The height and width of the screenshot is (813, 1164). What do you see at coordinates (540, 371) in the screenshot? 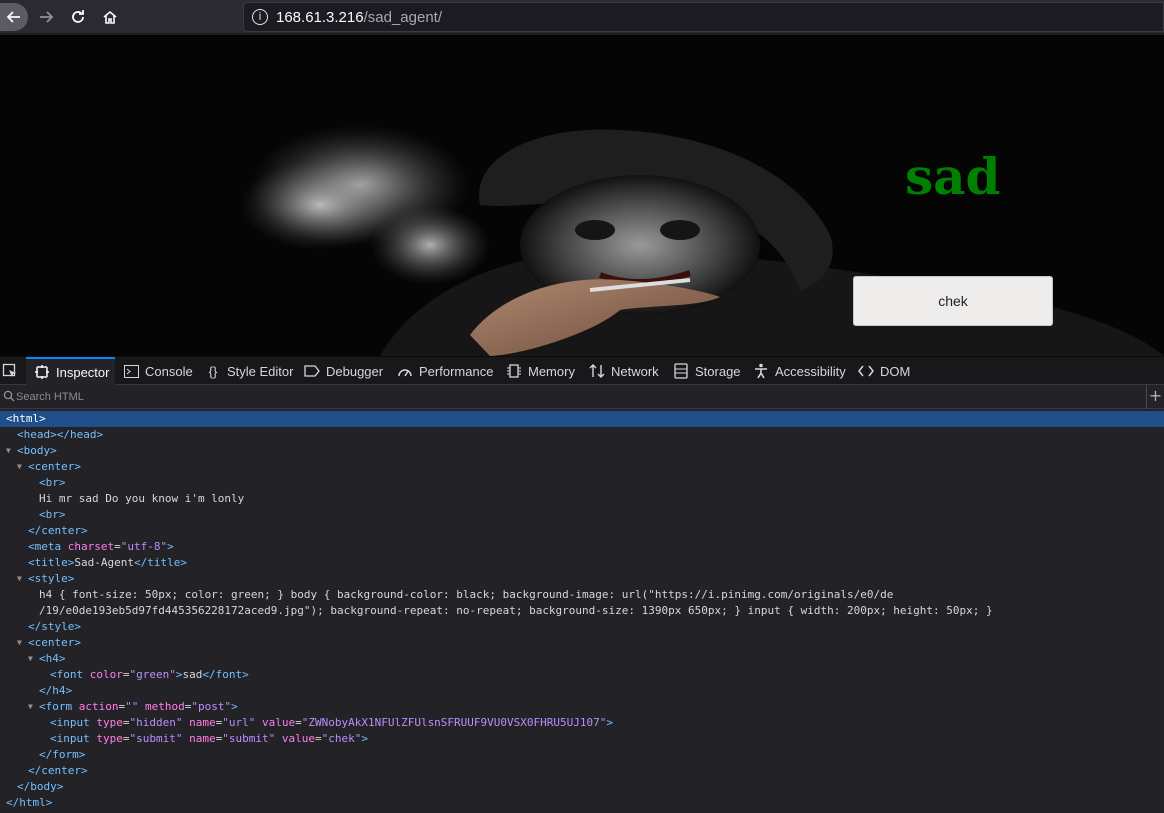
I see `tab-memory: Memory` at bounding box center [540, 371].